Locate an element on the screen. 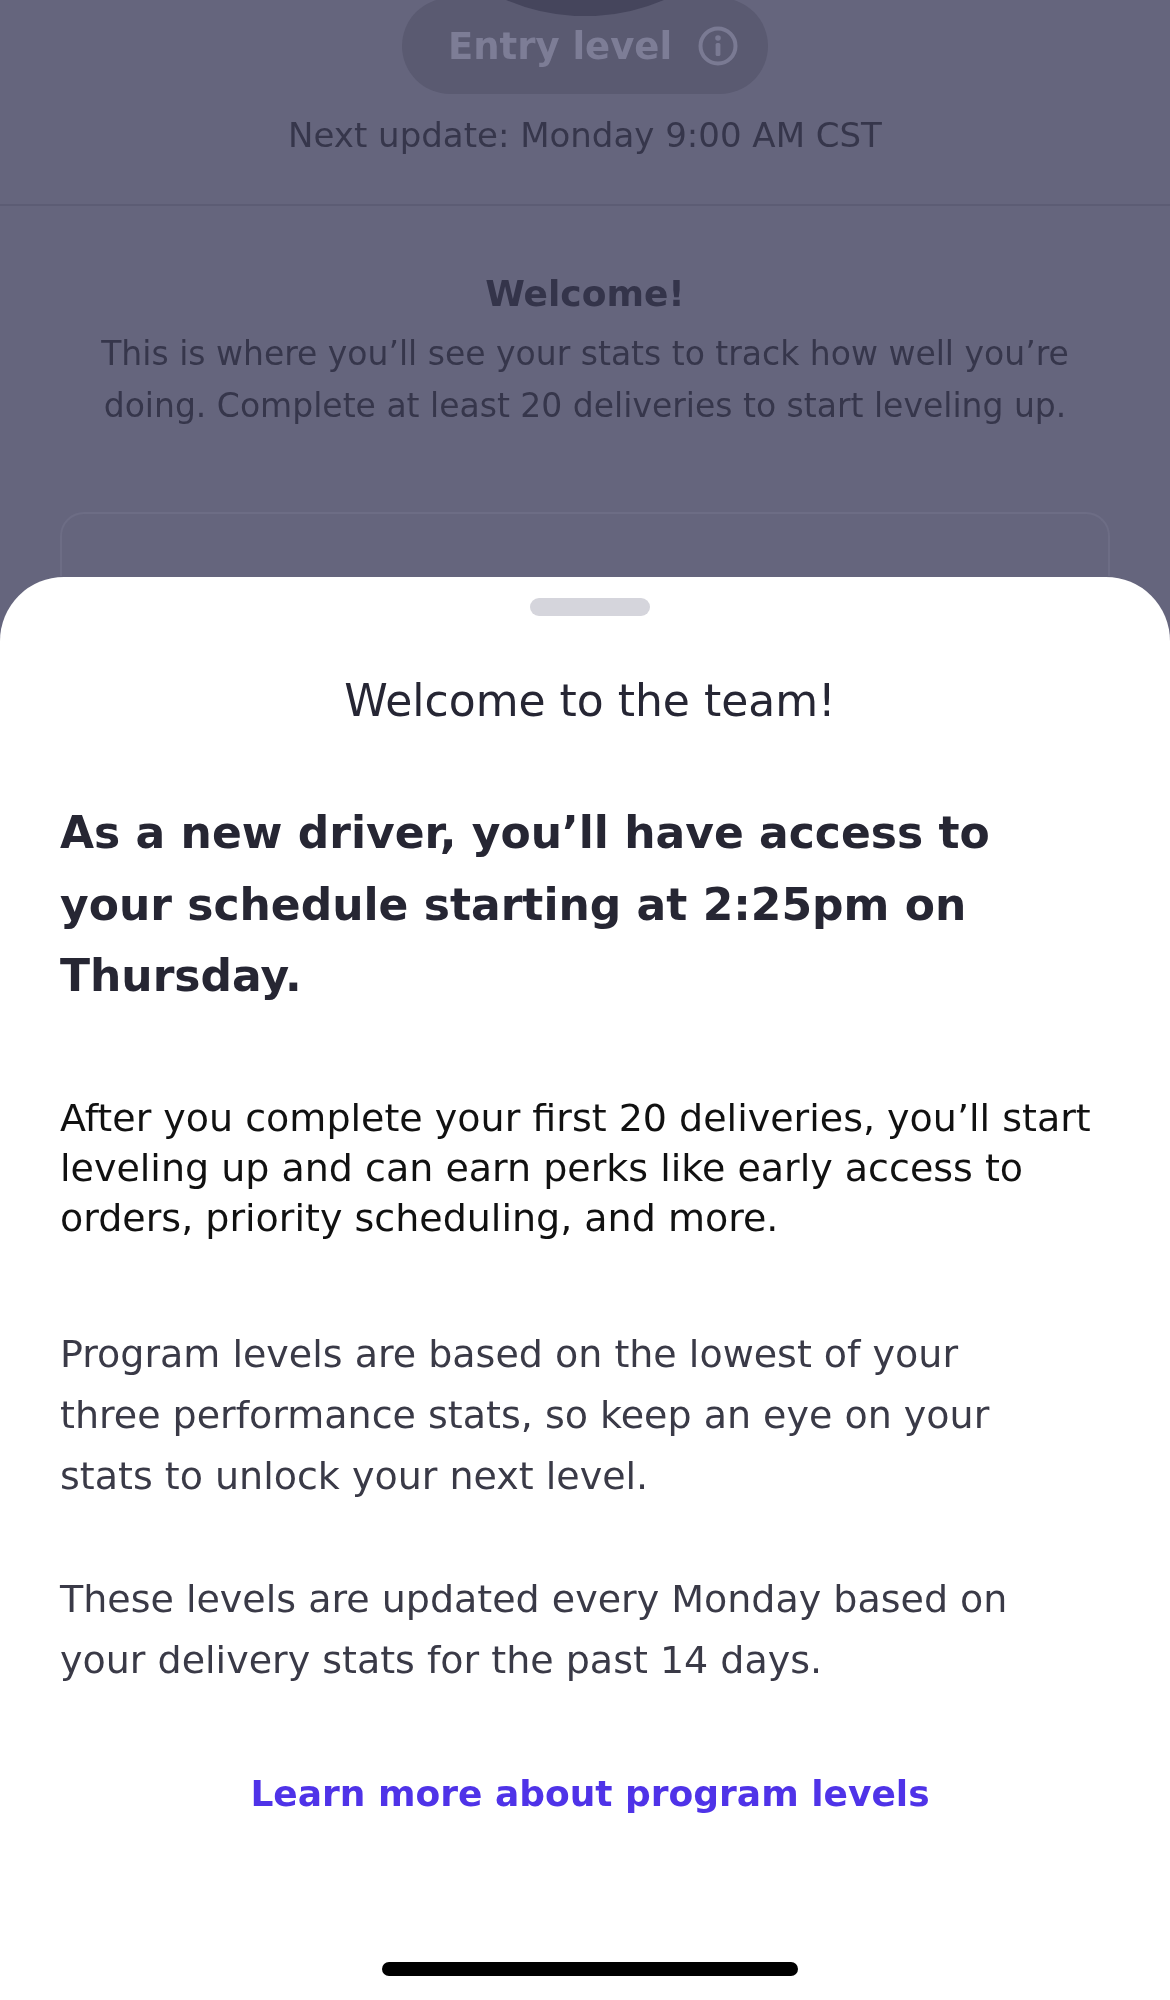 The height and width of the screenshot is (2000, 1170). info-icon is located at coordinates (718, 46).